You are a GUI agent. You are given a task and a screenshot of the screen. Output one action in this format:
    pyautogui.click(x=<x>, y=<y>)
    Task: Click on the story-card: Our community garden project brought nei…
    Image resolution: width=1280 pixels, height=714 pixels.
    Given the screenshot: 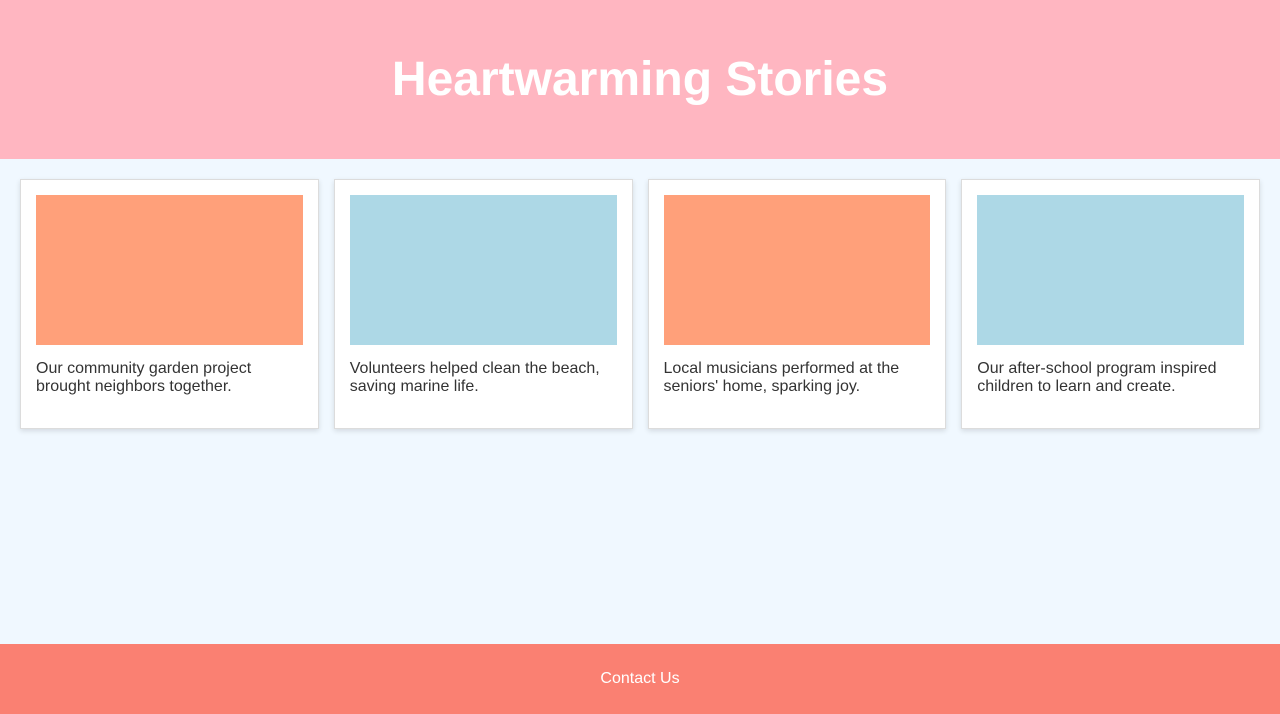 What is the action you would take?
    pyautogui.click(x=169, y=304)
    